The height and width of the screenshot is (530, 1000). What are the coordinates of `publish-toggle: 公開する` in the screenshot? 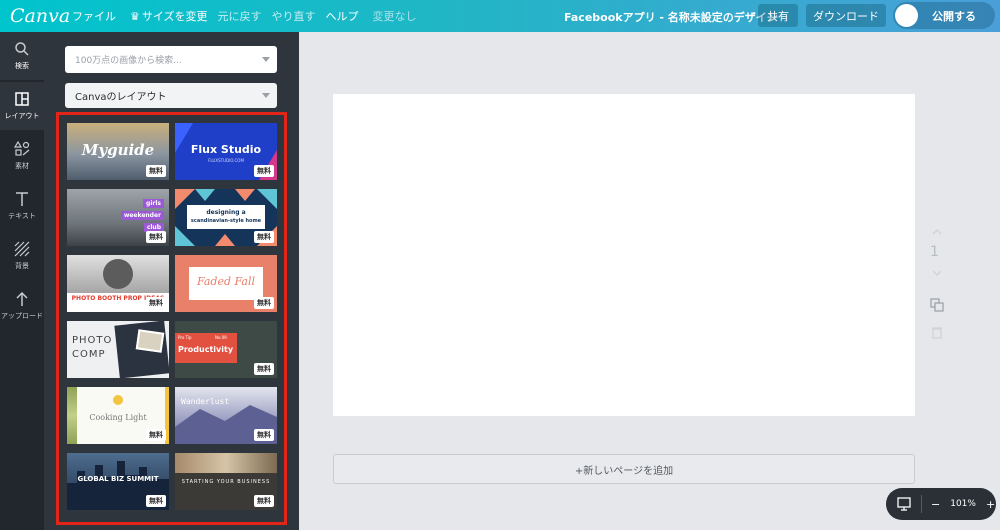 It's located at (944, 15).